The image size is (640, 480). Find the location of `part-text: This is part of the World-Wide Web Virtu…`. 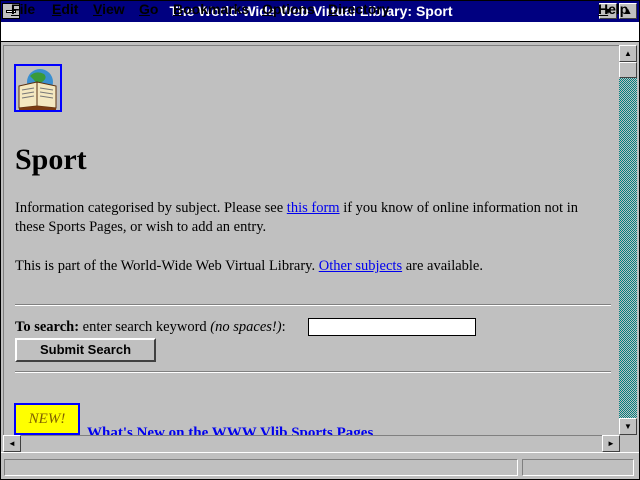

part-text: This is part of the World-Wide Web Virtu… is located at coordinates (167, 266).